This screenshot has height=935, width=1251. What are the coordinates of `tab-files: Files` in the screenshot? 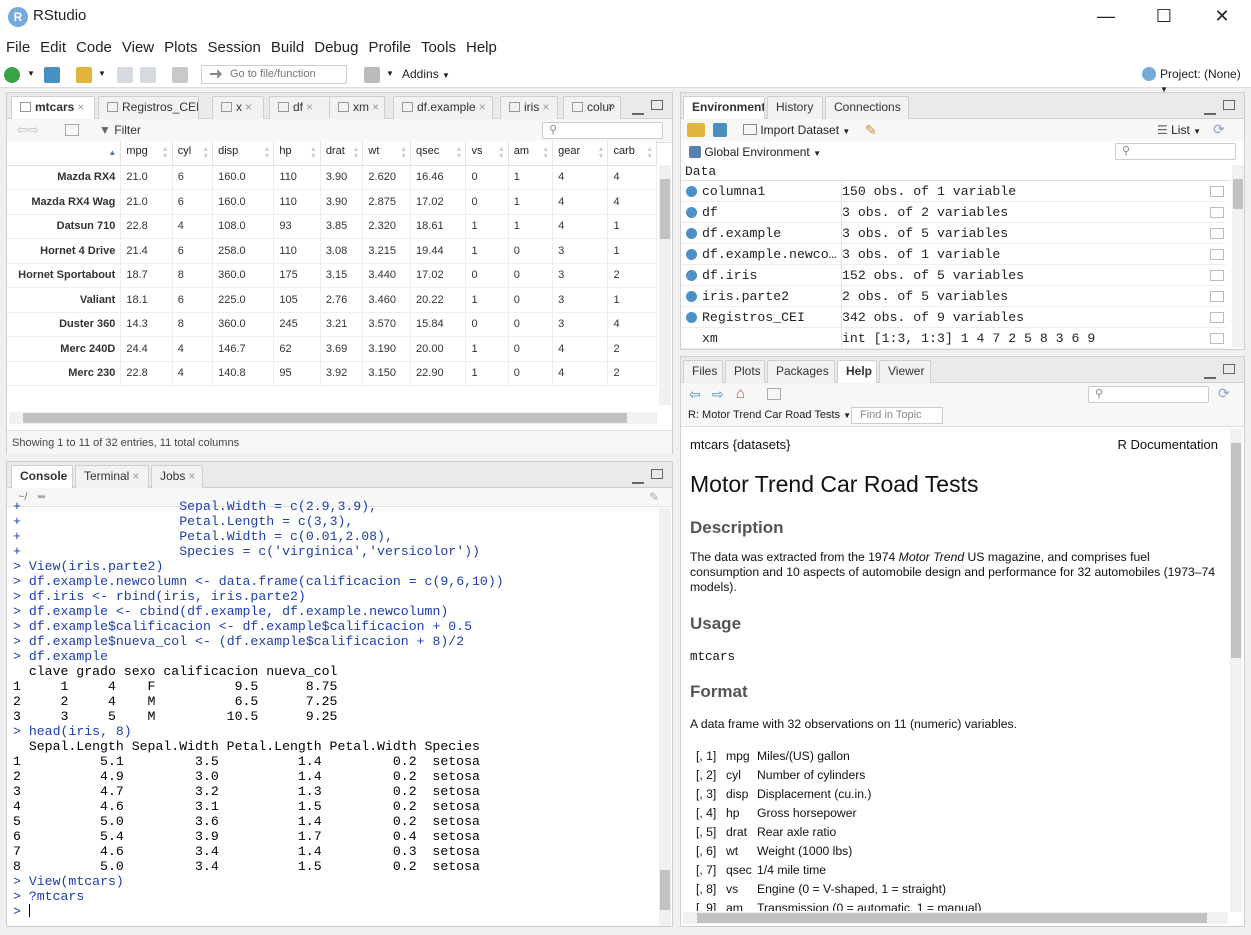 It's located at (703, 371).